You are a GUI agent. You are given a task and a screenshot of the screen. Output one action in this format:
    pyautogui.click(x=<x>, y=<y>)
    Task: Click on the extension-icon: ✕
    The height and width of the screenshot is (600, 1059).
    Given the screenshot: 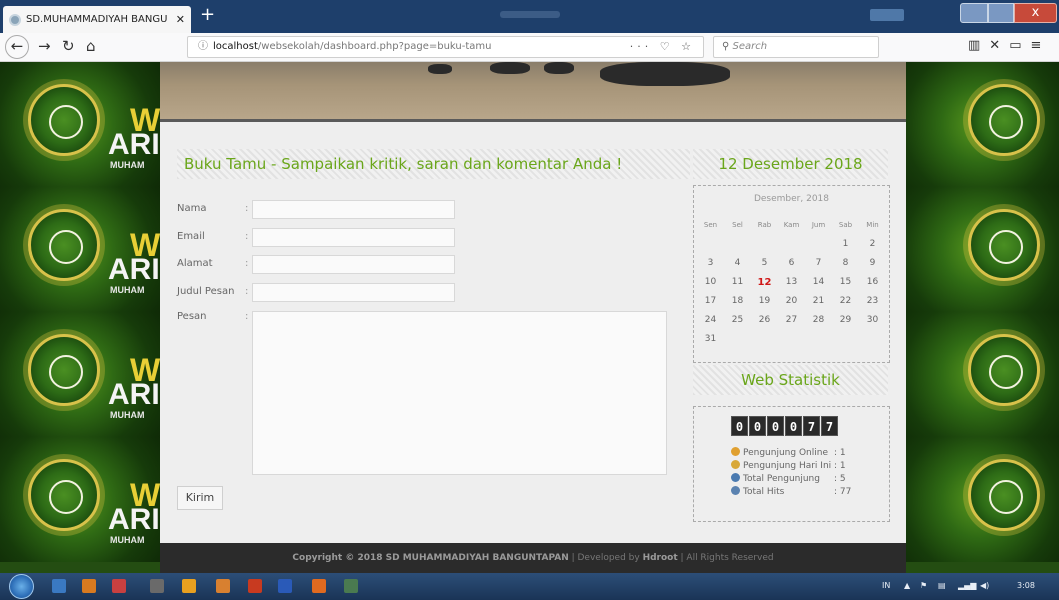 What is the action you would take?
    pyautogui.click(x=999, y=45)
    